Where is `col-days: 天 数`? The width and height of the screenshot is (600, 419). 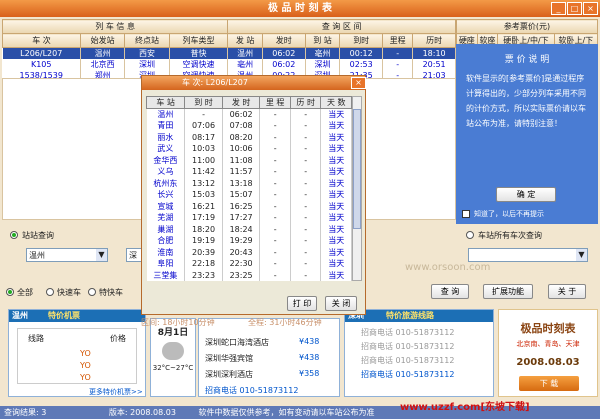 col-days: 天 数 is located at coordinates (336, 102).